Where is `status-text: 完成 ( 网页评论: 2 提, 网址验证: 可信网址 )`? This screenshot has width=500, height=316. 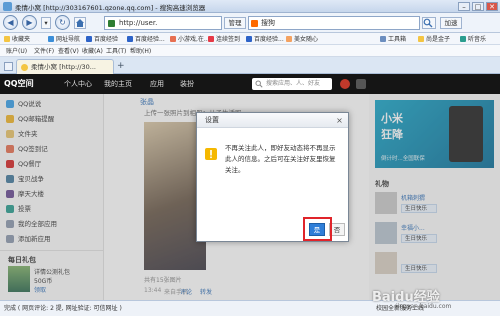
status-text: 完成 ( 网页评论: 2 提, 网址验证: 可信网址 ) is located at coordinates (63, 308).